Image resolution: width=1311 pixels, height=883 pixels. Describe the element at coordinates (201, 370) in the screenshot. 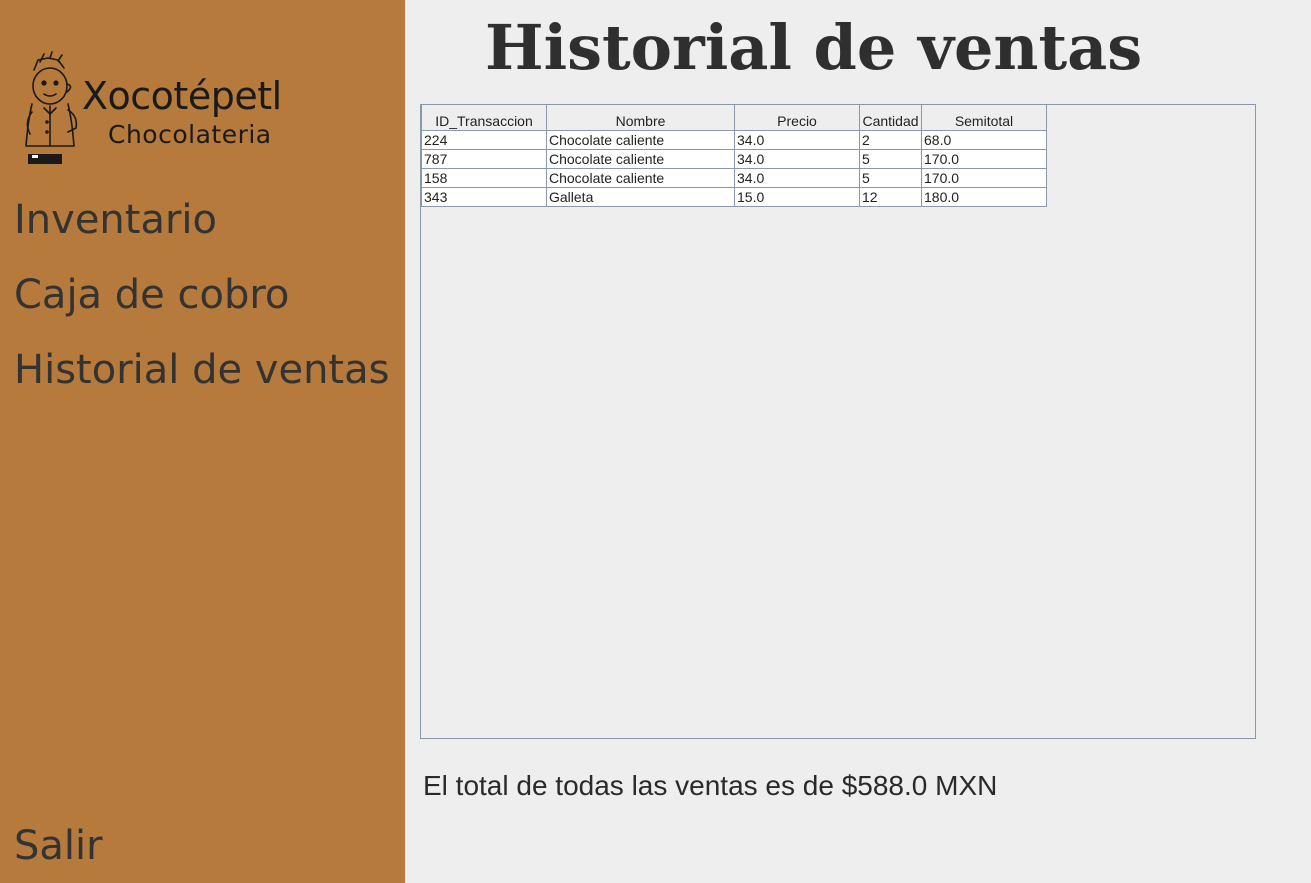

I see `nav-historial-de-ventas: Historial de ventas` at that location.